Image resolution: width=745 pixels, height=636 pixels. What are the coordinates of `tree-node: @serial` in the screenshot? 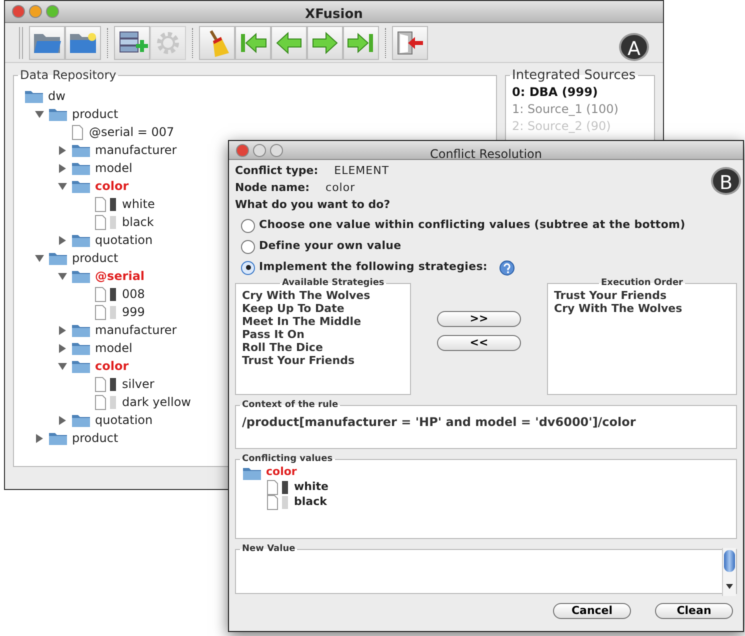 It's located at (120, 276).